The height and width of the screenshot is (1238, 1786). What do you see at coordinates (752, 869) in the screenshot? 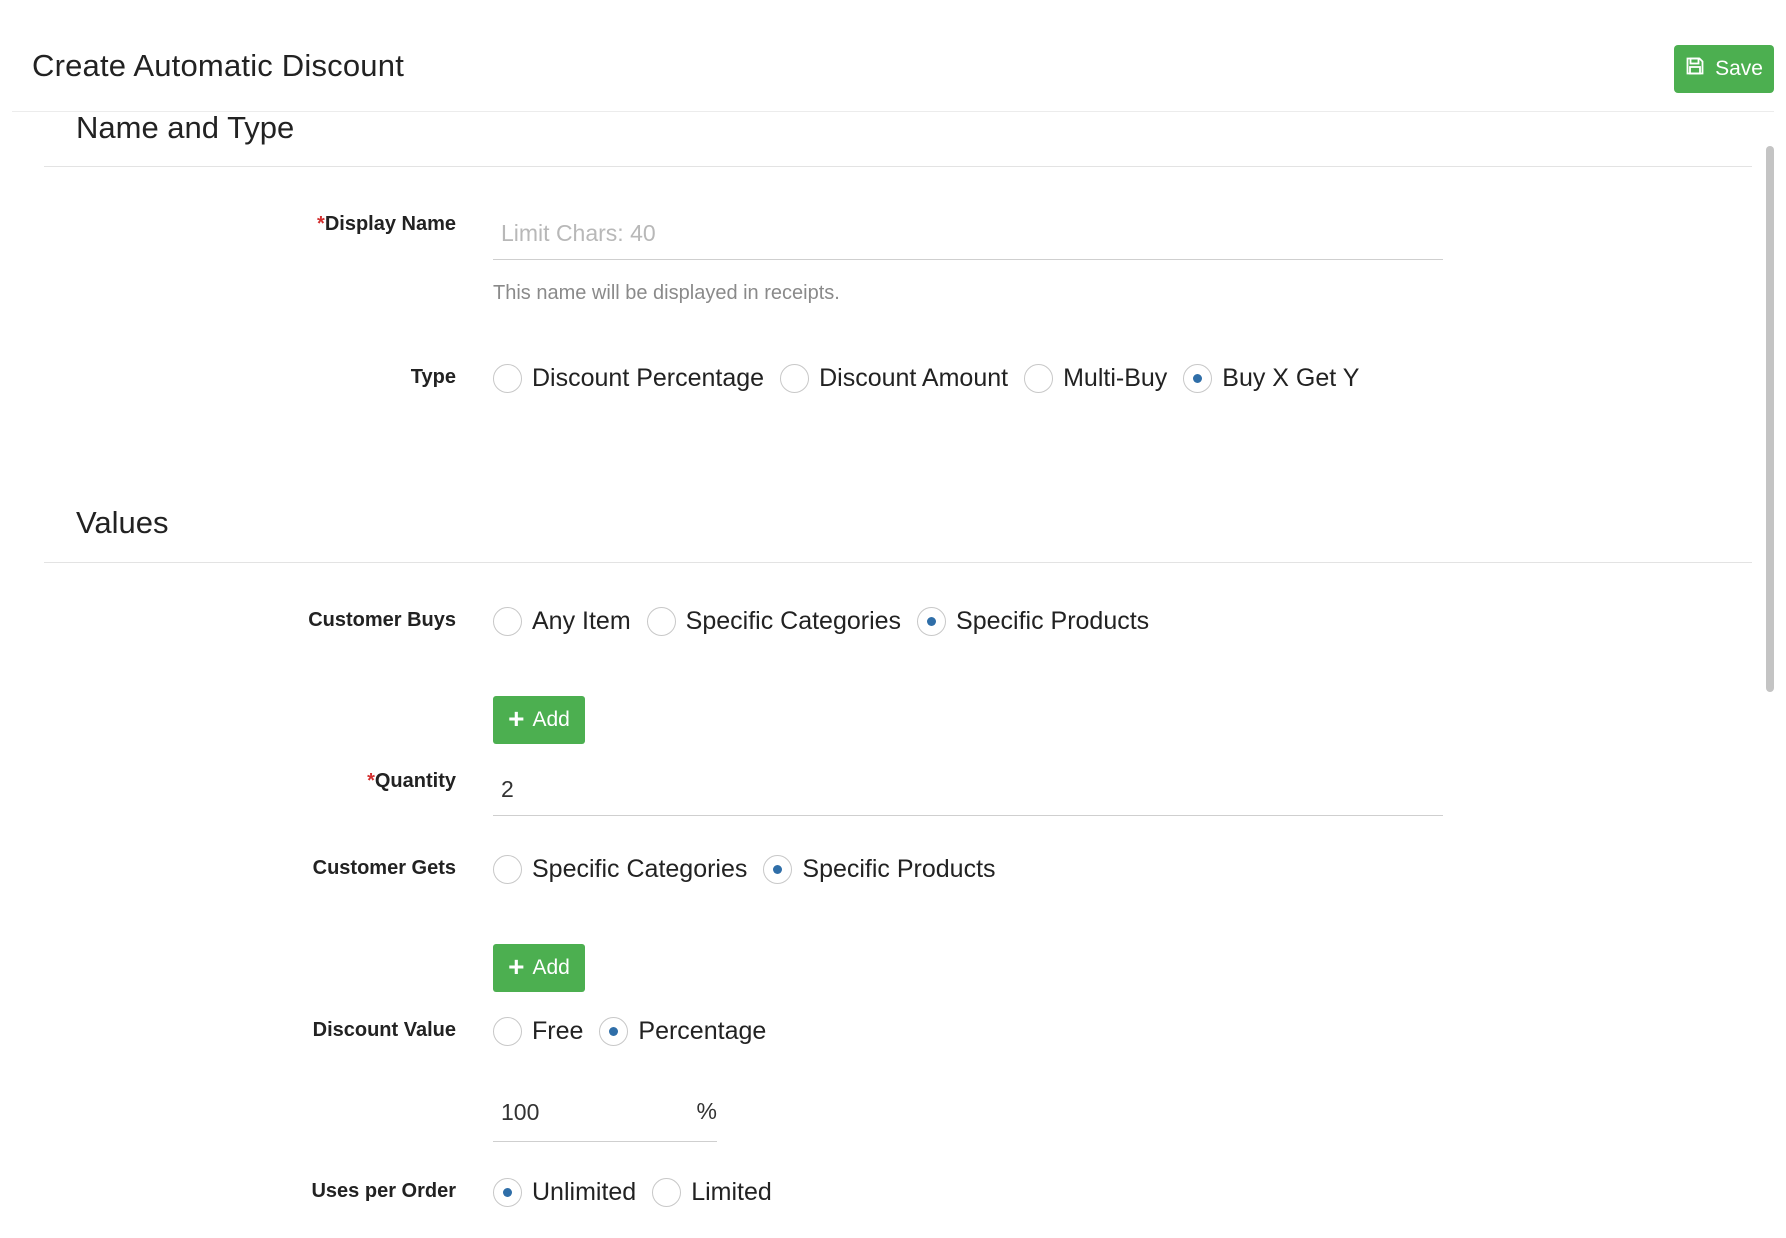
I see `customer-gets-radio-group: Specific Categories Specific Products` at bounding box center [752, 869].